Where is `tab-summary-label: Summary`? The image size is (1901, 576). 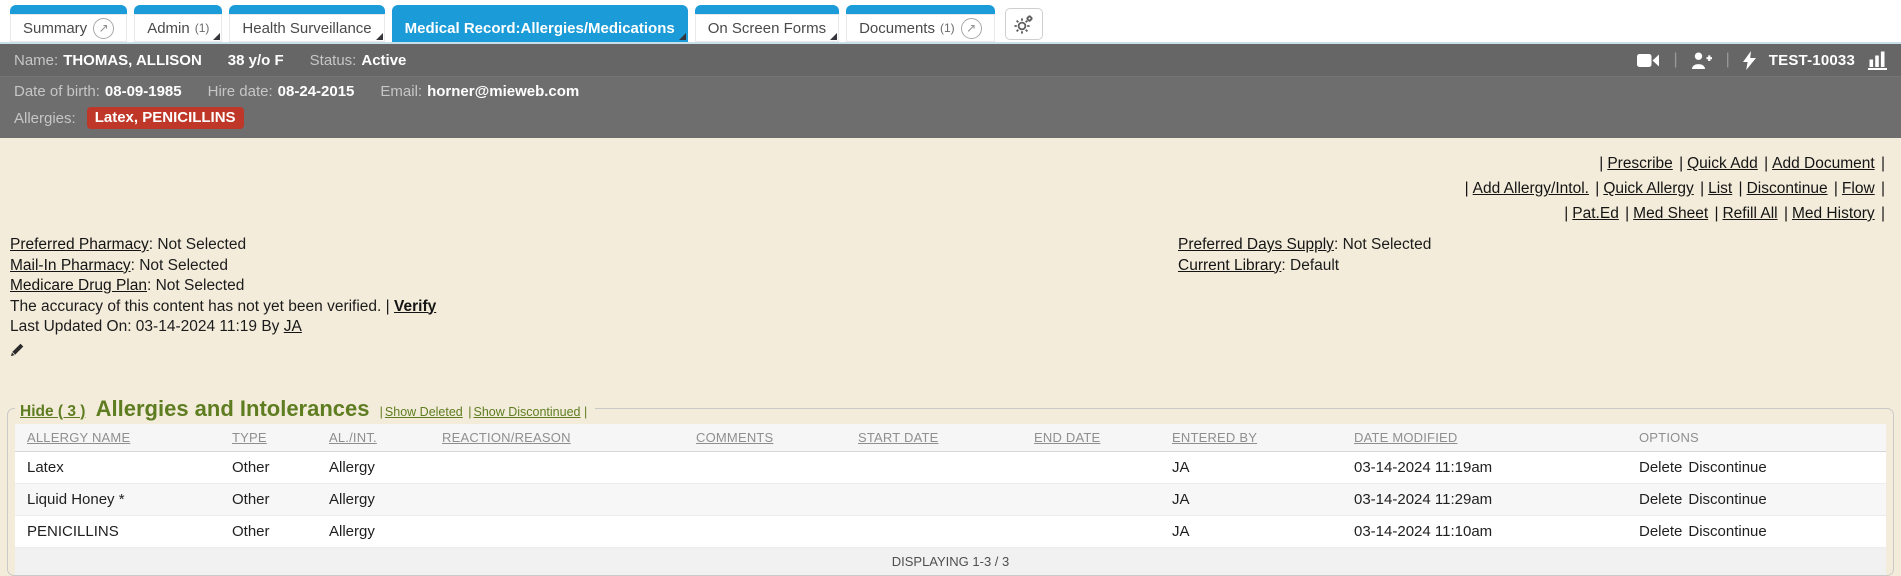
tab-summary-label: Summary is located at coordinates (55, 28).